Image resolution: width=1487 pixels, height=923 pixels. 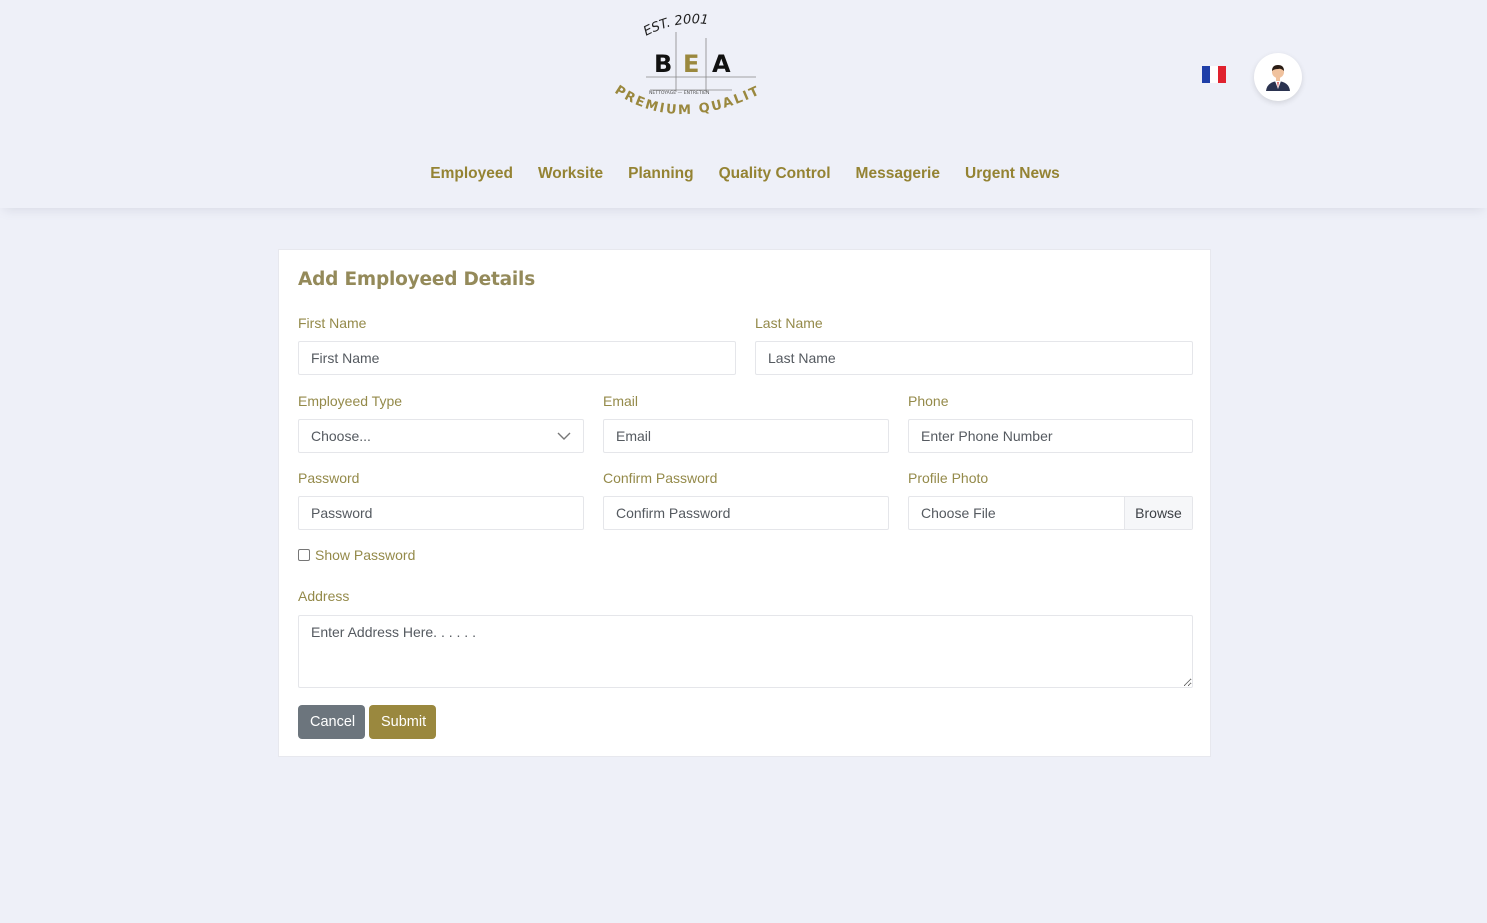 What do you see at coordinates (691, 64) in the screenshot?
I see `logo-letter-e: E` at bounding box center [691, 64].